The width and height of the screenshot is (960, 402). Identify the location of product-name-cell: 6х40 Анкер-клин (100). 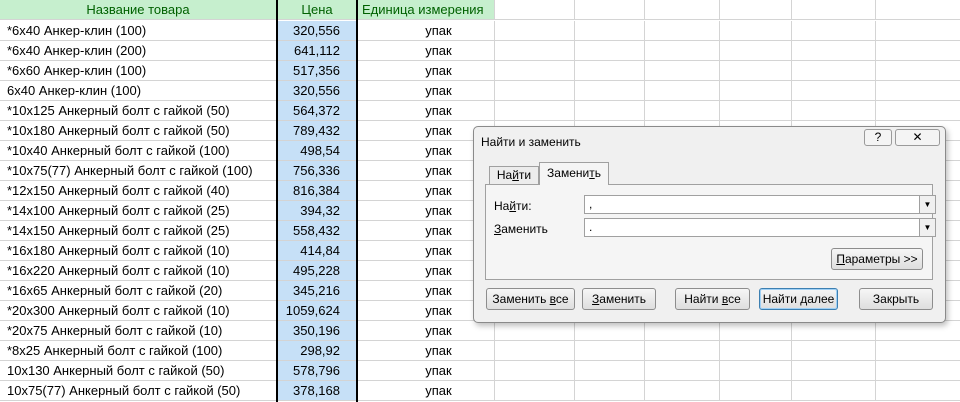
(138, 90).